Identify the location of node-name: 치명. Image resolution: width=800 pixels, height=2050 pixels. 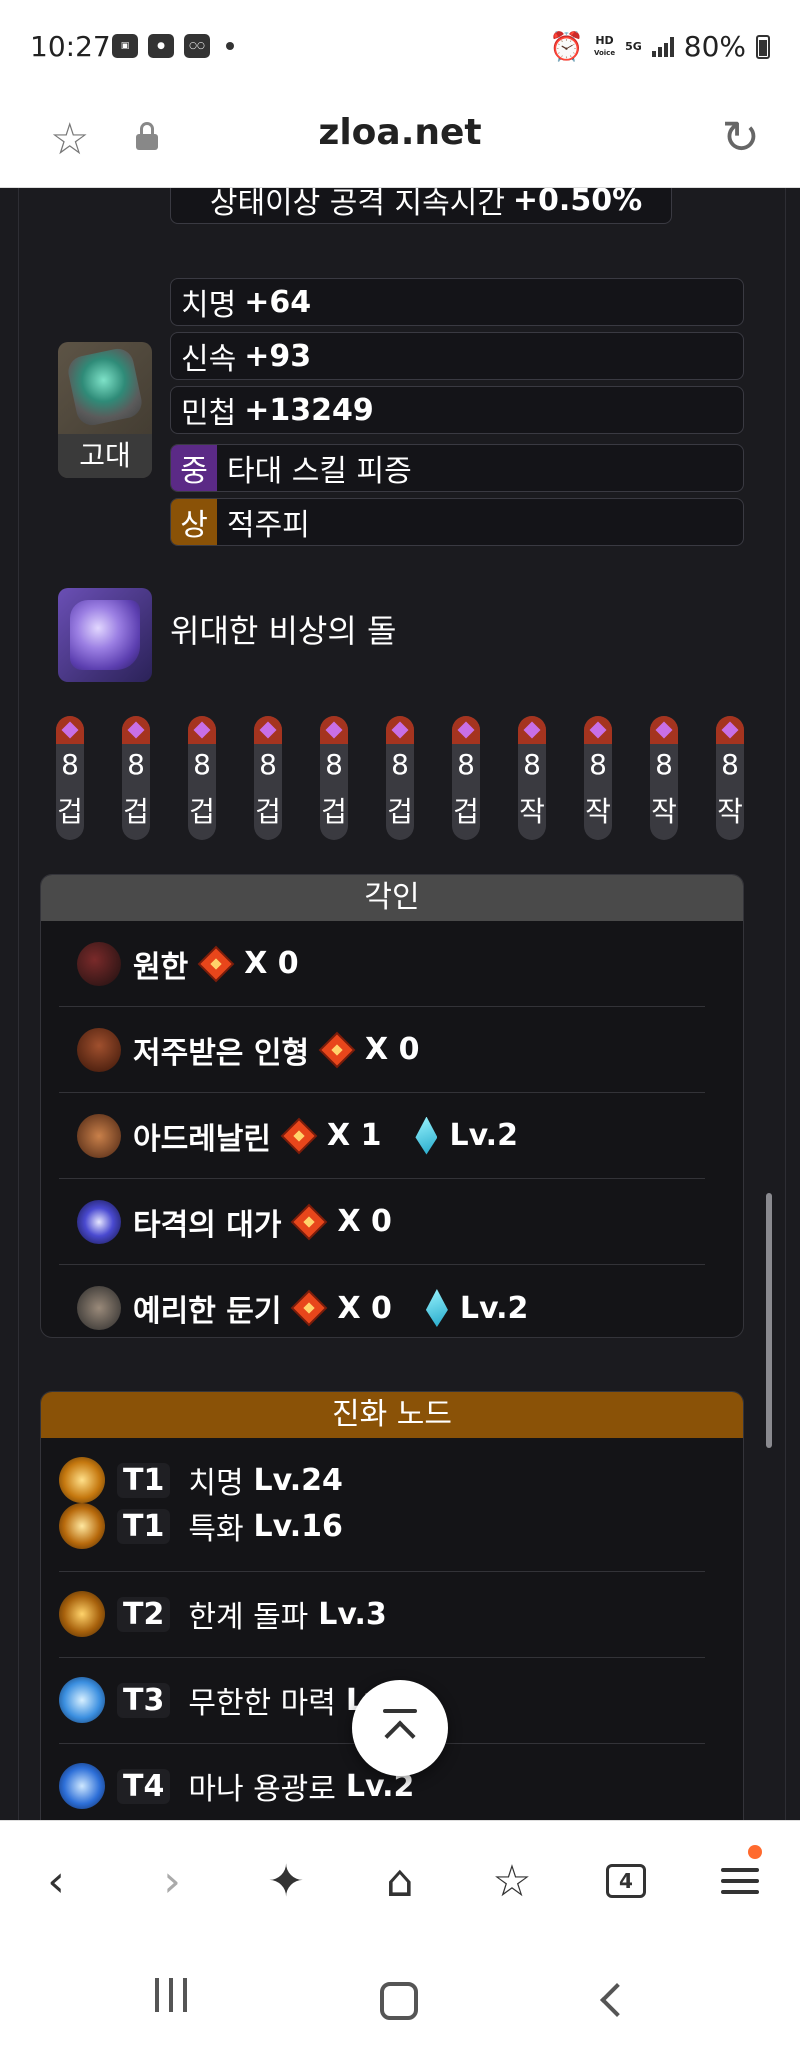
(216, 1483).